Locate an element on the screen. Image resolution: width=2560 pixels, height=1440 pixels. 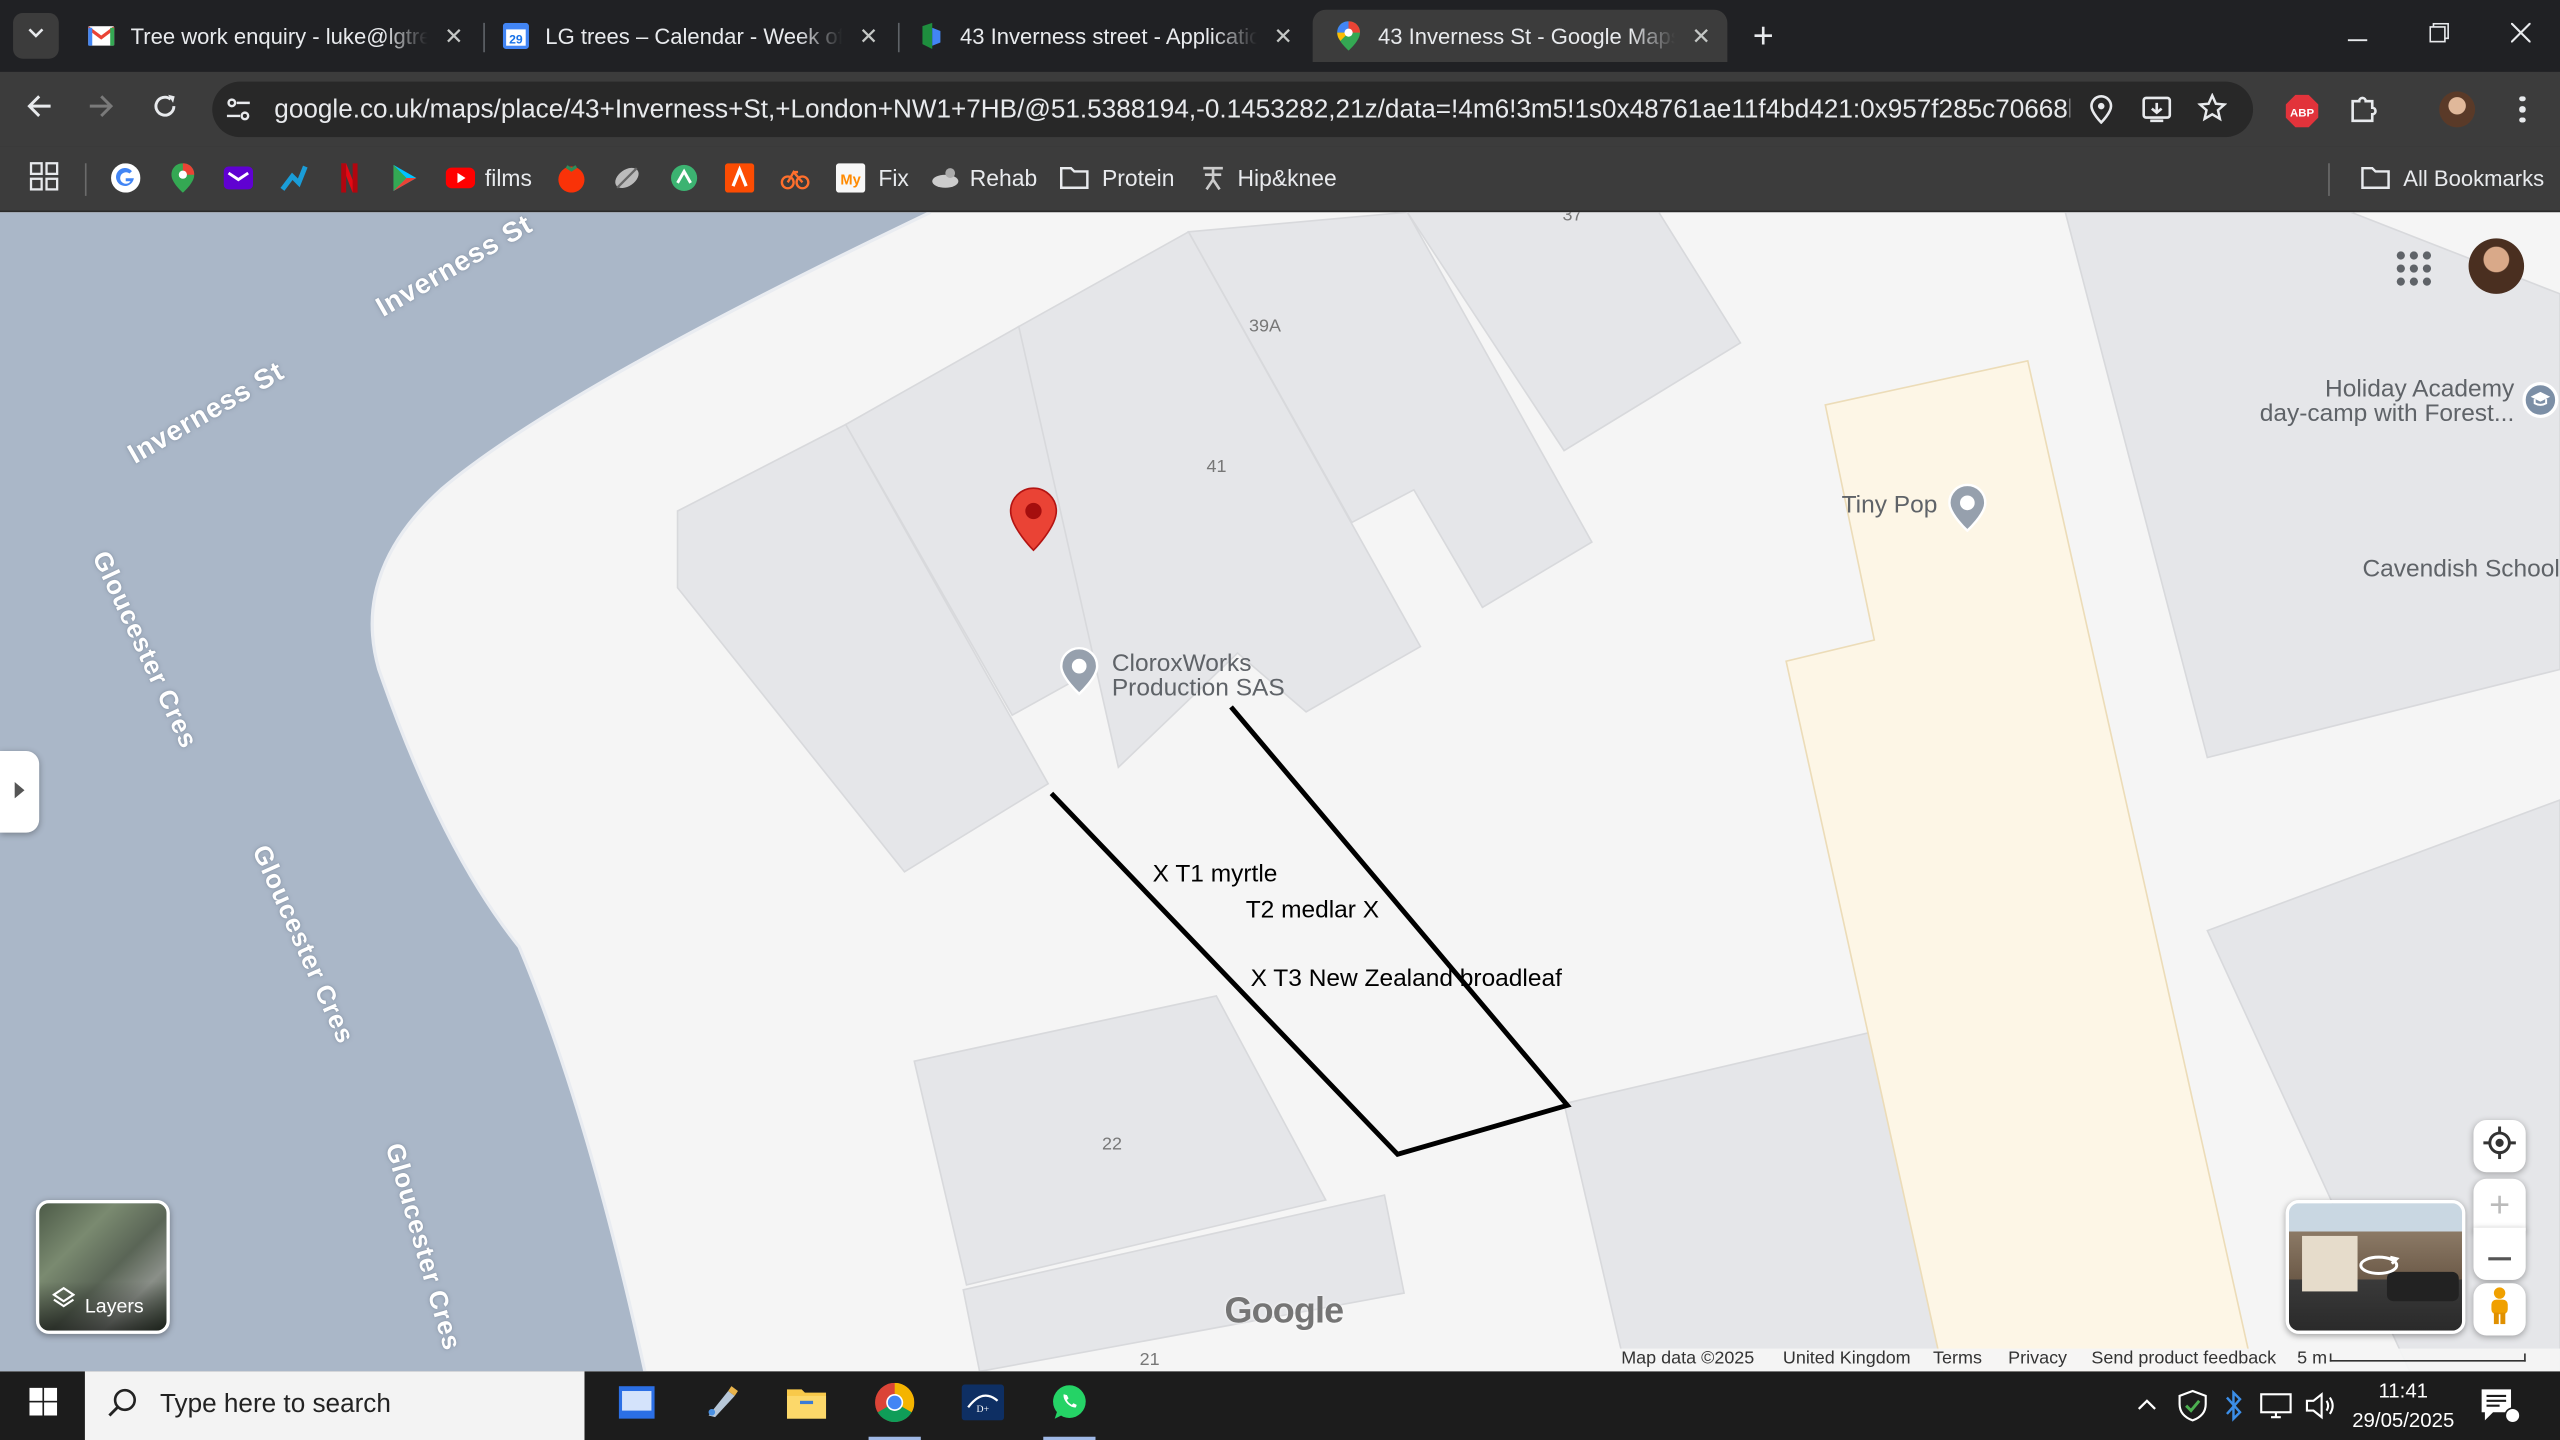
abp-label: ABP is located at coordinates (2302, 114).